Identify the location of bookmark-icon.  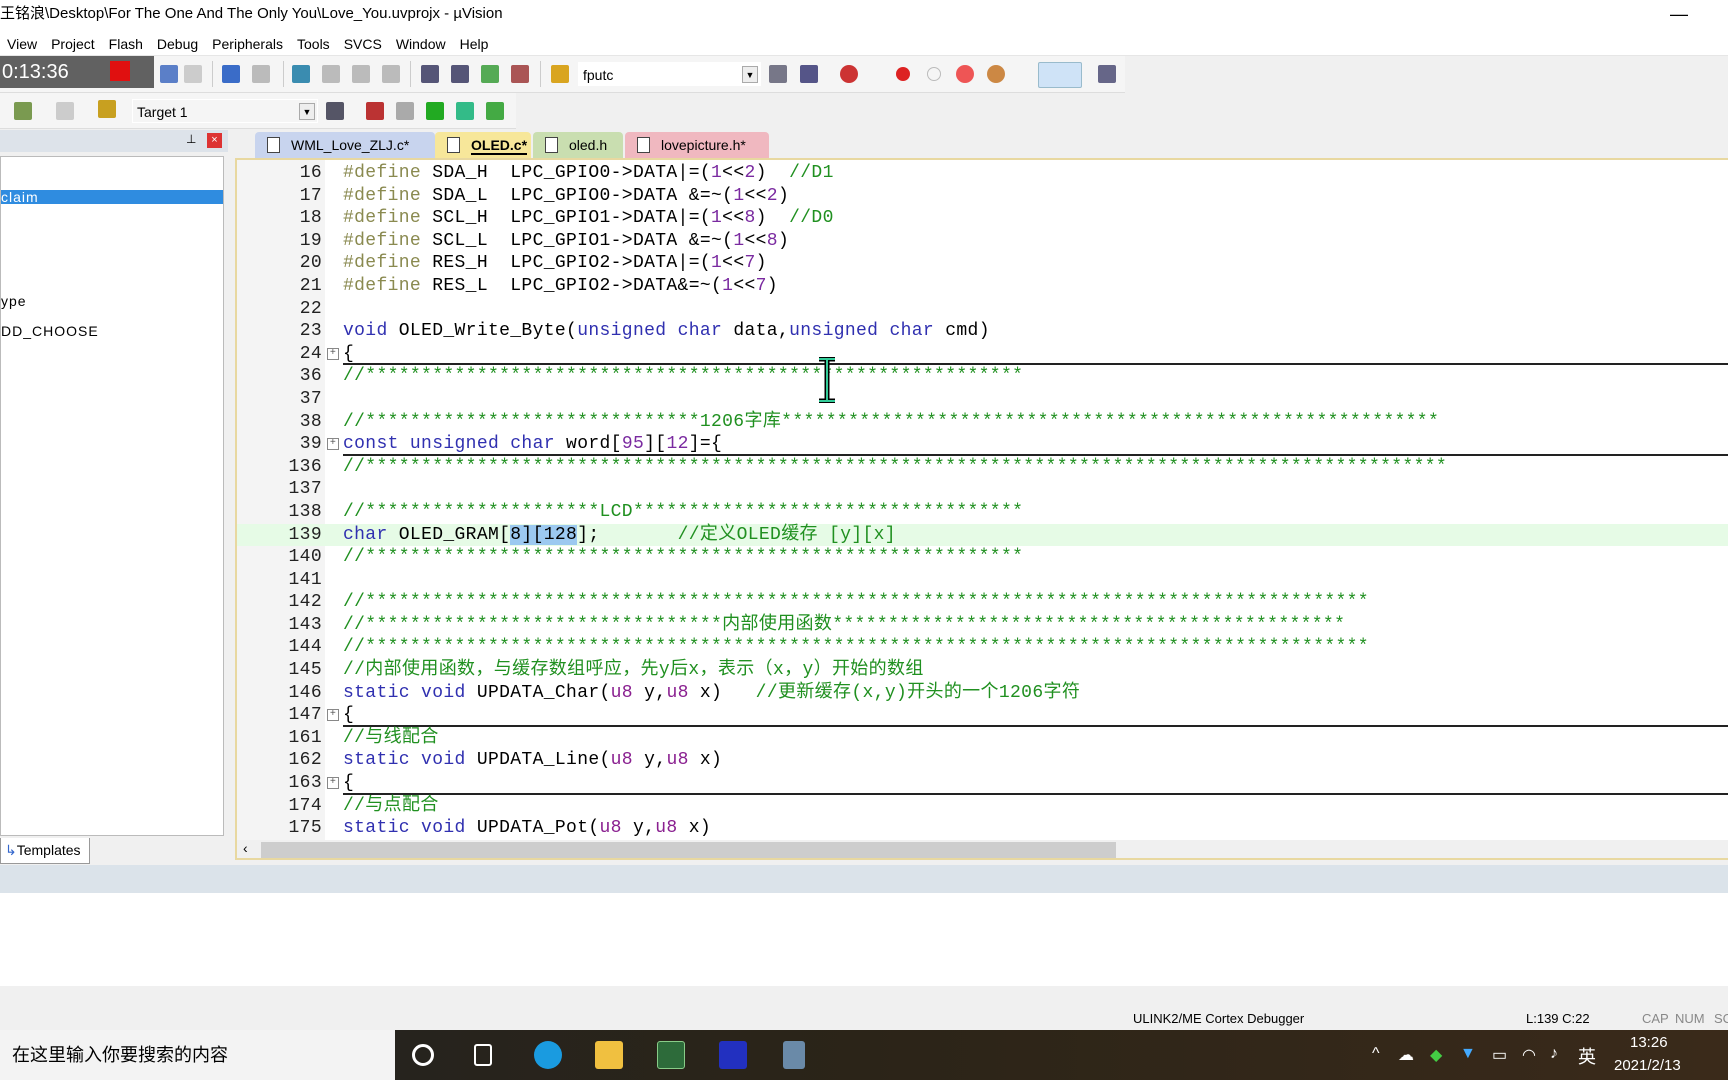
(301, 74).